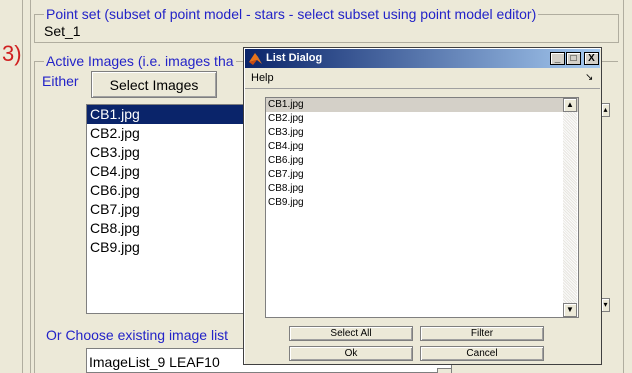 The width and height of the screenshot is (632, 373). Describe the element at coordinates (482, 333) in the screenshot. I see `filter-button: Filter` at that location.